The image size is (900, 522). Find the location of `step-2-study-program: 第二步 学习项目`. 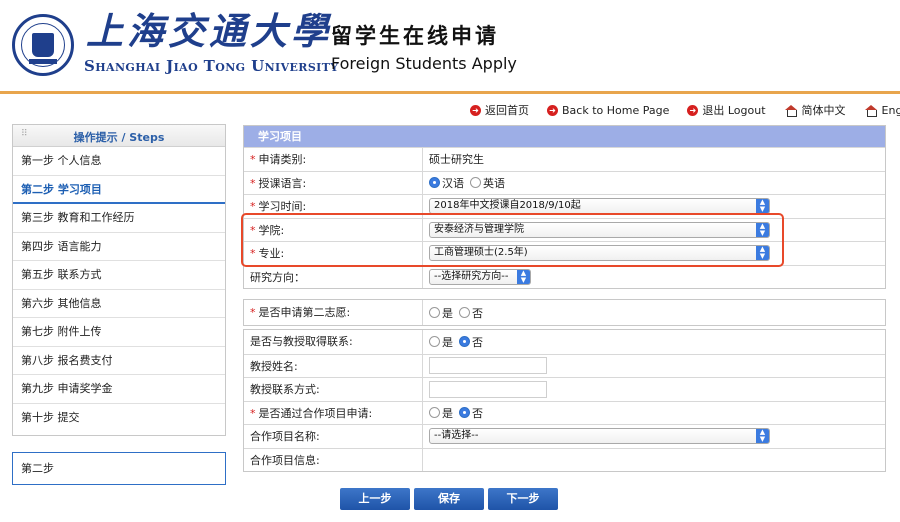

step-2-study-program: 第二步 学习项目 is located at coordinates (119, 190).